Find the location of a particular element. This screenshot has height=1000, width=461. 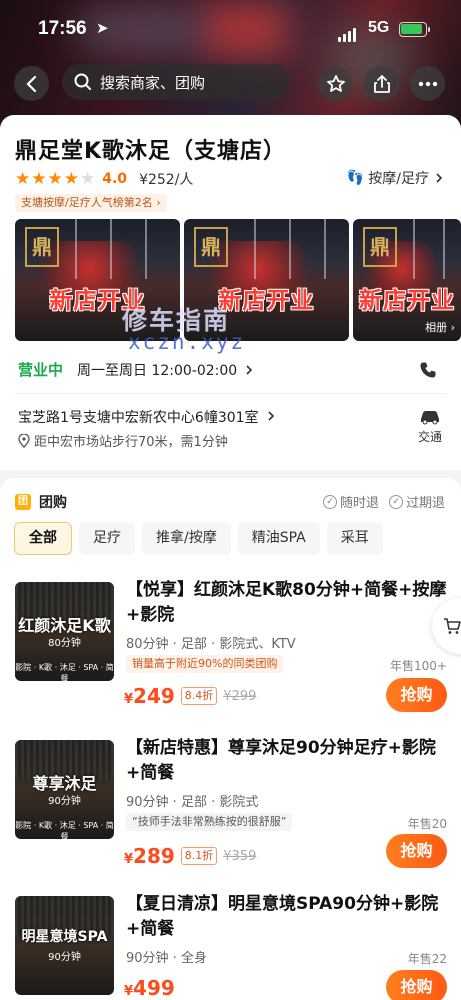

deal-price-value: 249 is located at coordinates (154, 696).